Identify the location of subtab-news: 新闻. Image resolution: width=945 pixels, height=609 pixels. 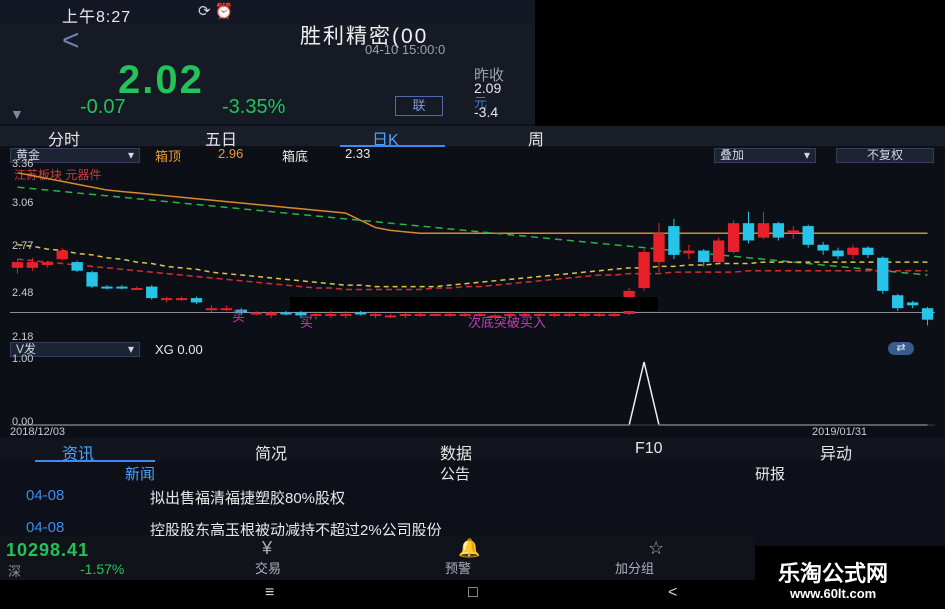
(140, 473).